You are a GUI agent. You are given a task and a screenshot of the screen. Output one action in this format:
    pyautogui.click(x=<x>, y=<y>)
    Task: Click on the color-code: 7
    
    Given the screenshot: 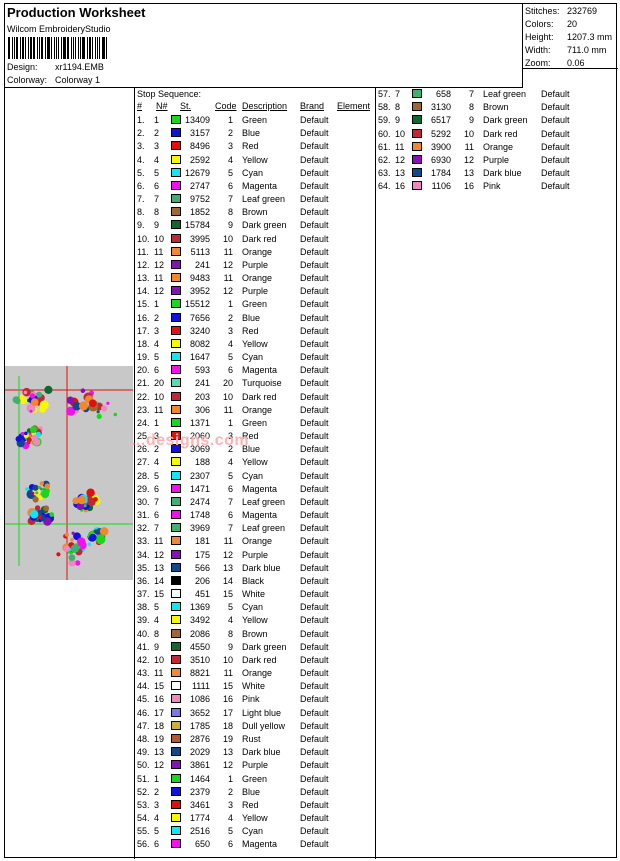 What is the action you would take?
    pyautogui.click(x=230, y=528)
    